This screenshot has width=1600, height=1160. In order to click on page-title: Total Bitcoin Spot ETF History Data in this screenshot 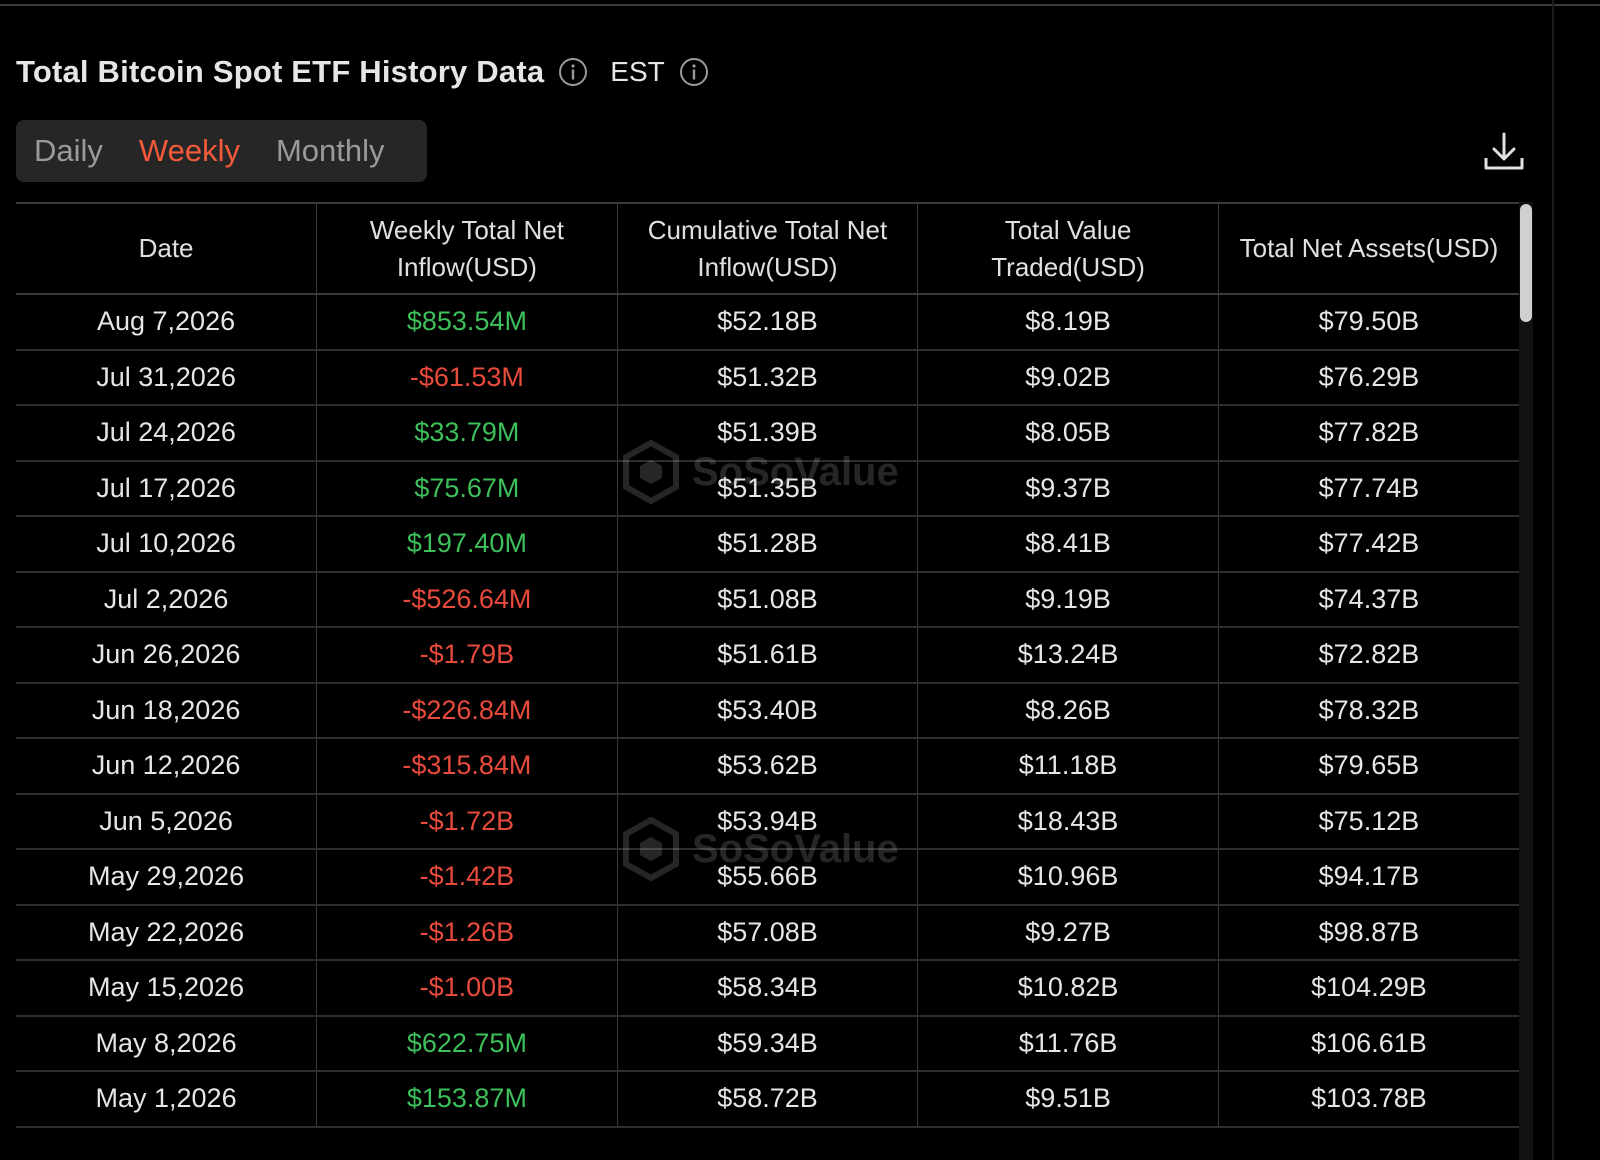, I will do `click(280, 71)`.